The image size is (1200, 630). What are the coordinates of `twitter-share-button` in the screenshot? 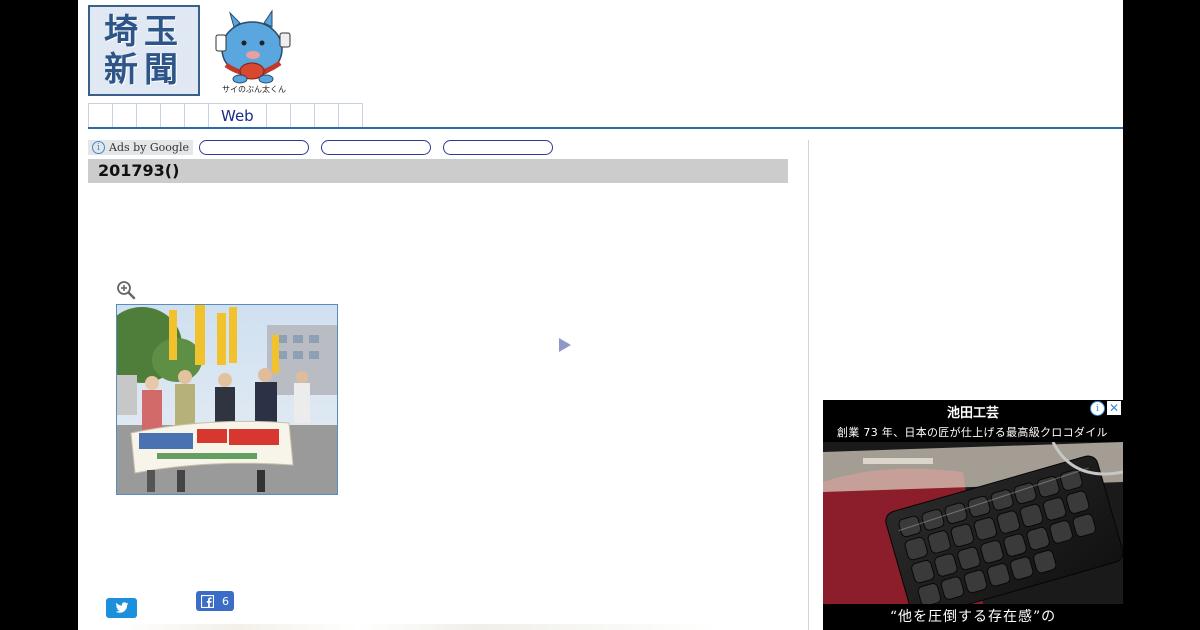 It's located at (121, 608).